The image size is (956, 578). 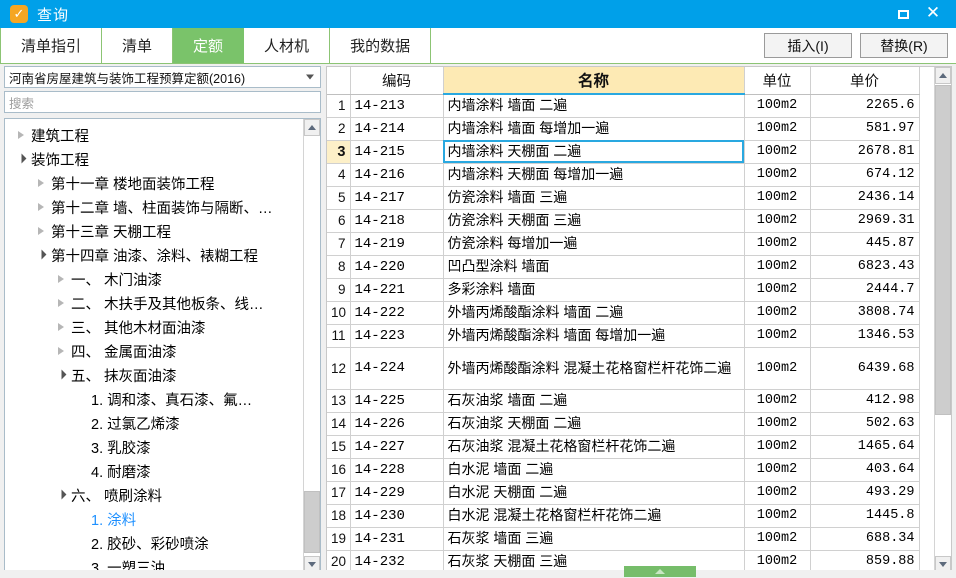 I want to click on cell-row-number: 18, so click(x=339, y=516).